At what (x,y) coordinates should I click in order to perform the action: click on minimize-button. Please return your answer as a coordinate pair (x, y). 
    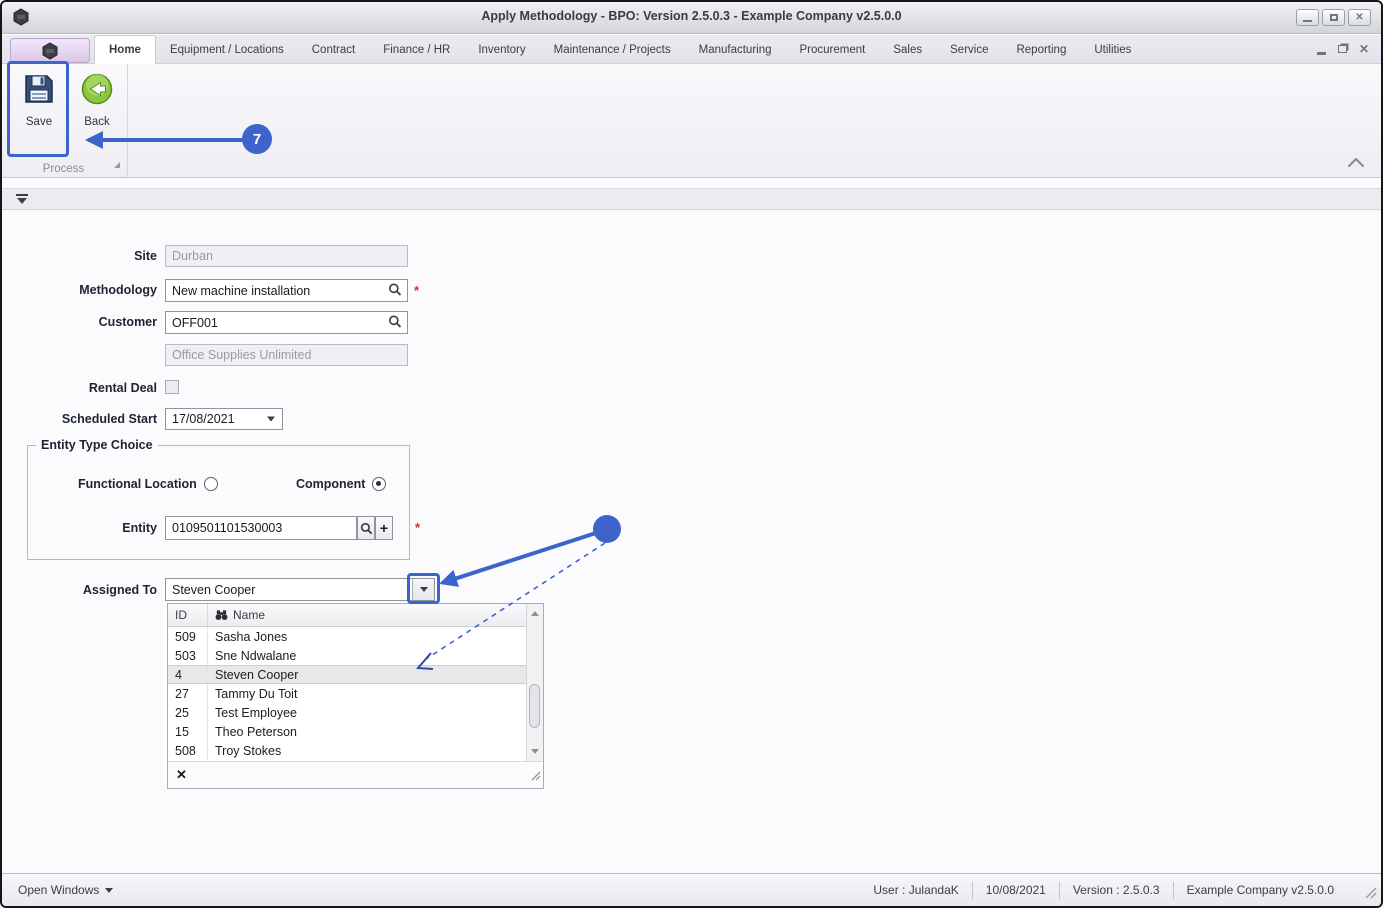
    Looking at the image, I should click on (1307, 17).